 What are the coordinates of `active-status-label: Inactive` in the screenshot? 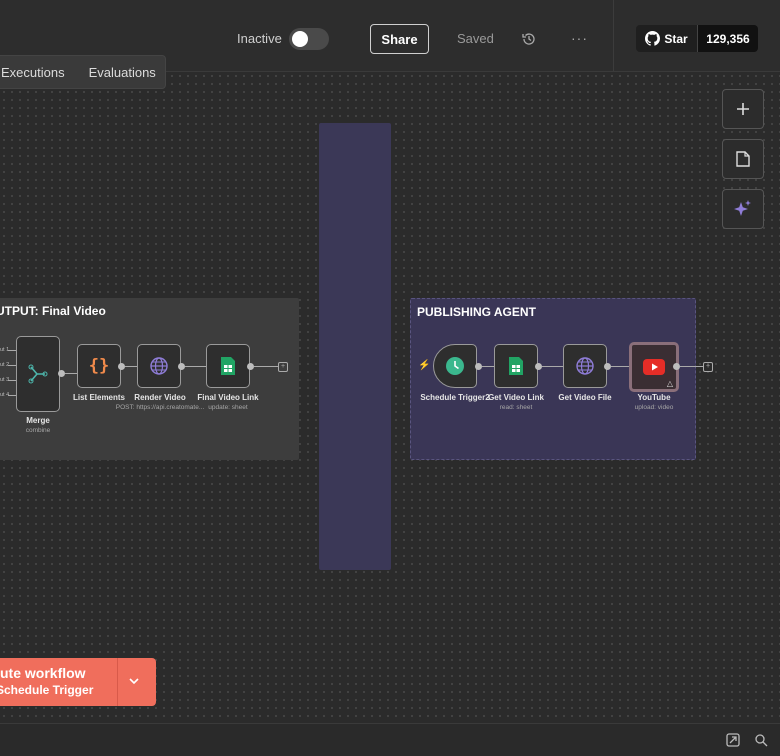 It's located at (259, 38).